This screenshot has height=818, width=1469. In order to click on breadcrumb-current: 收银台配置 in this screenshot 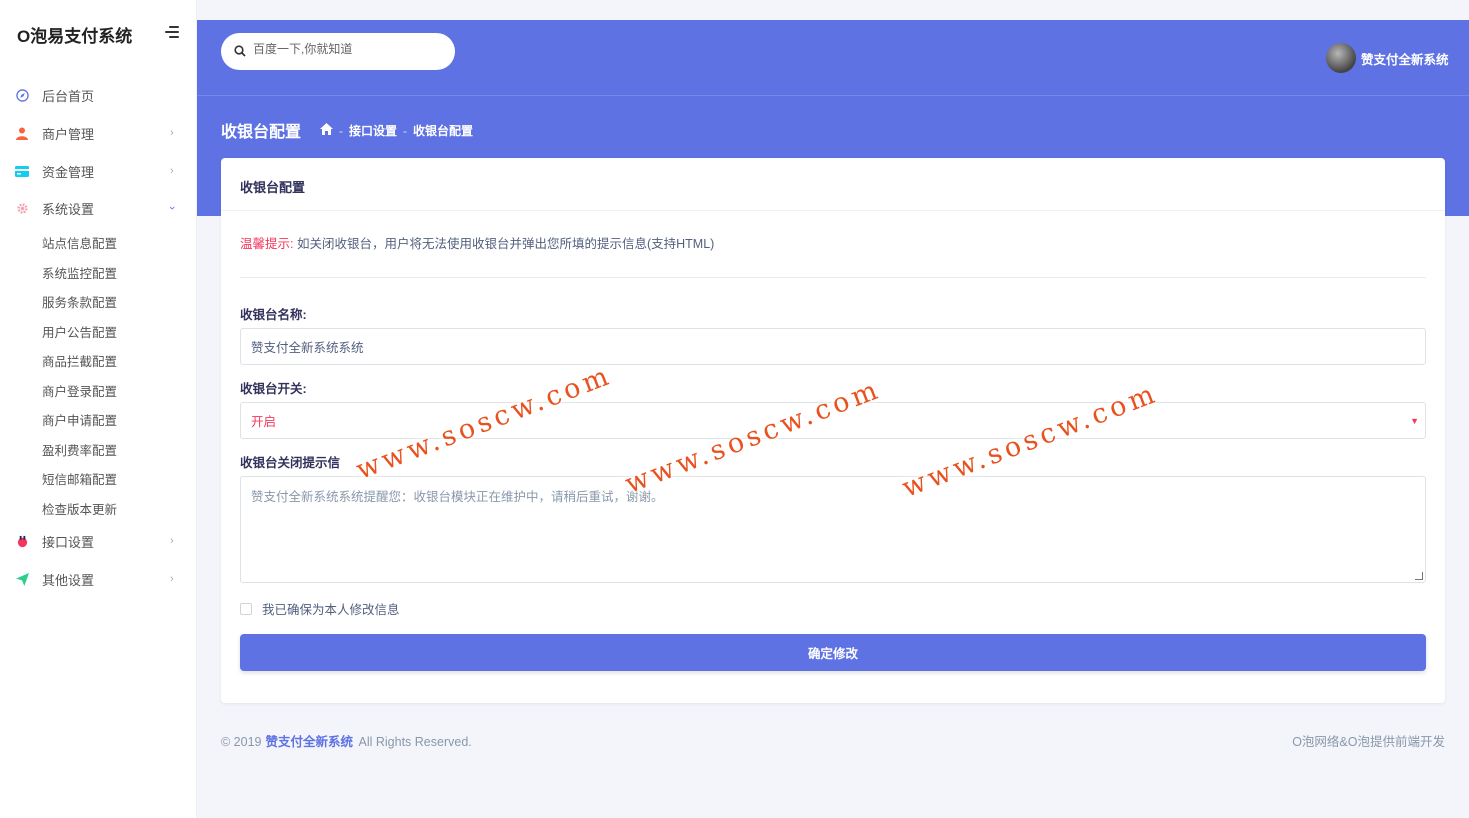, I will do `click(443, 131)`.